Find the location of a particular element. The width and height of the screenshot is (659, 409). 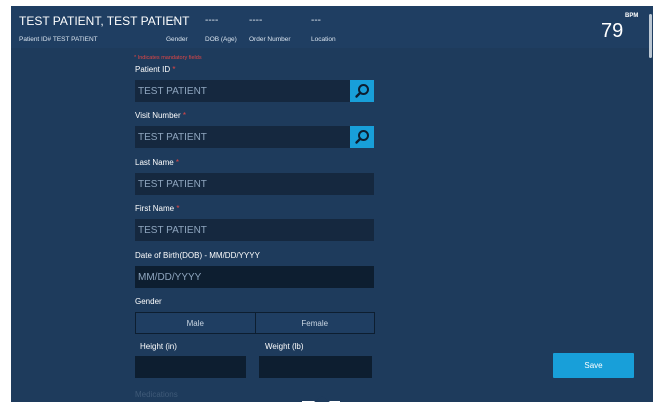

location-label: Location is located at coordinates (323, 39).